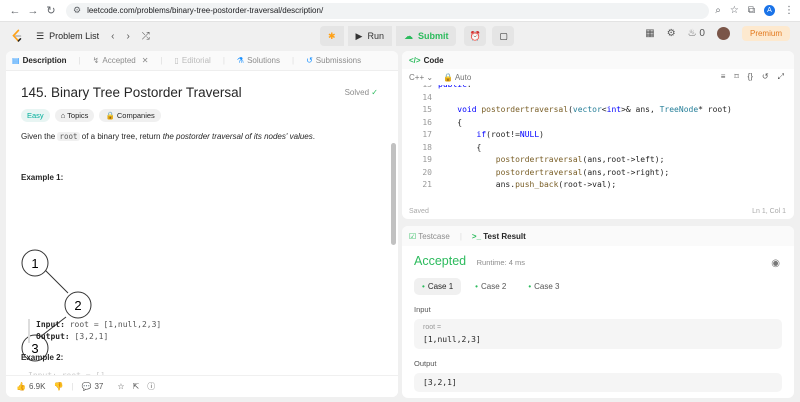  I want to click on forward-icon: →, so click(33, 11).